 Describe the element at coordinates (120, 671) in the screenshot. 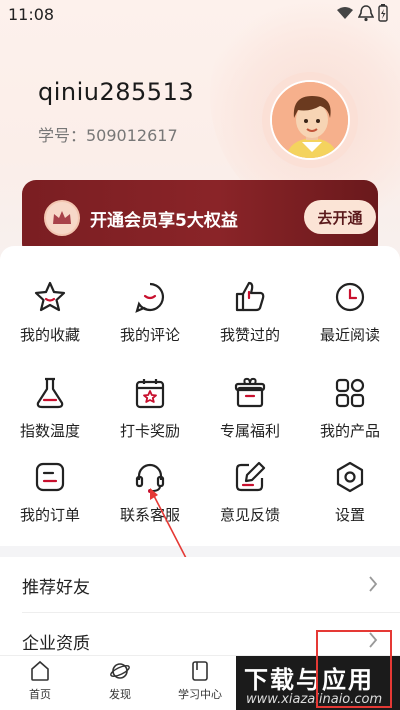

I see `planet-icon` at that location.